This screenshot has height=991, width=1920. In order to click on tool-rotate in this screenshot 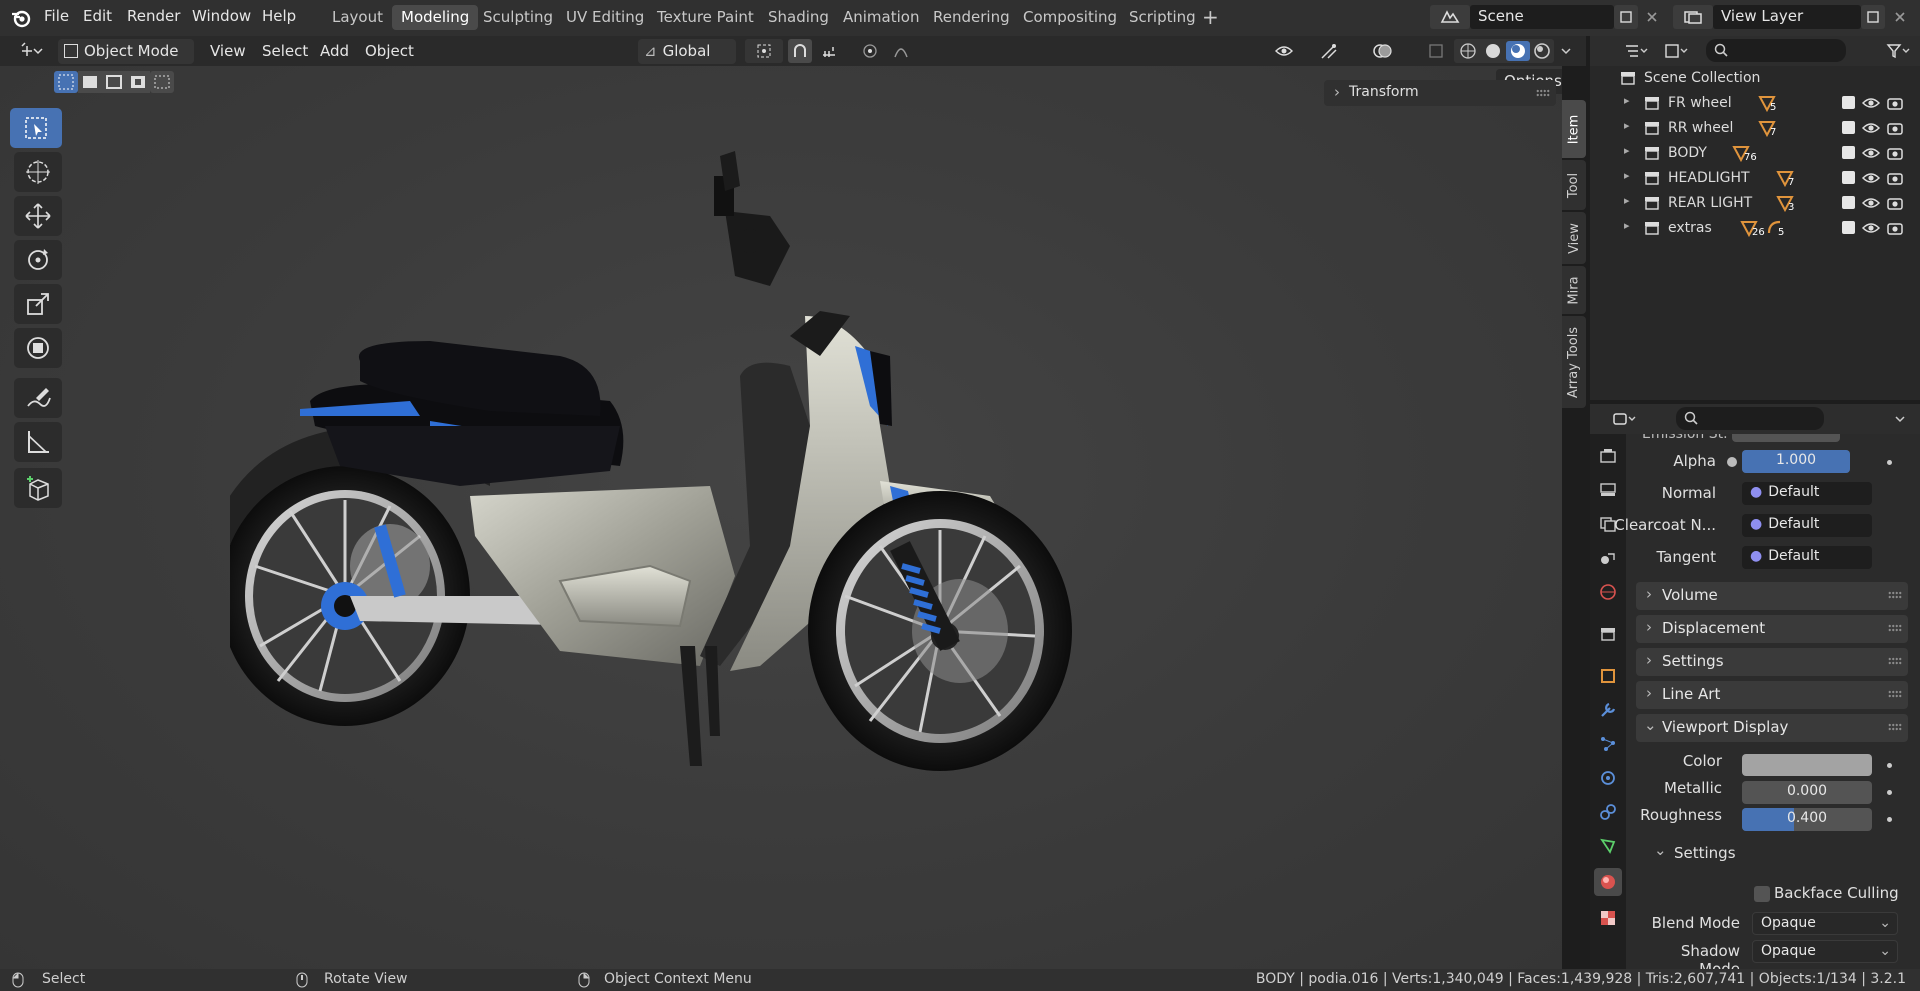, I will do `click(38, 260)`.